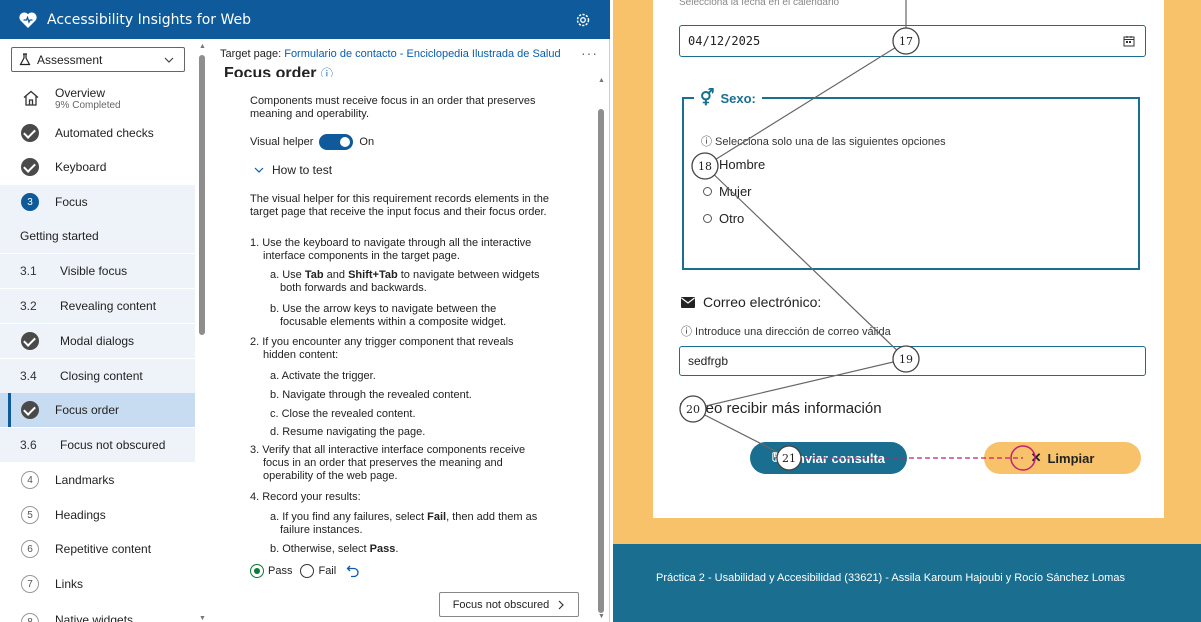 This screenshot has width=1201, height=622. What do you see at coordinates (320, 549) in the screenshot?
I see `step-4b-text: b. Otherwise, select` at bounding box center [320, 549].